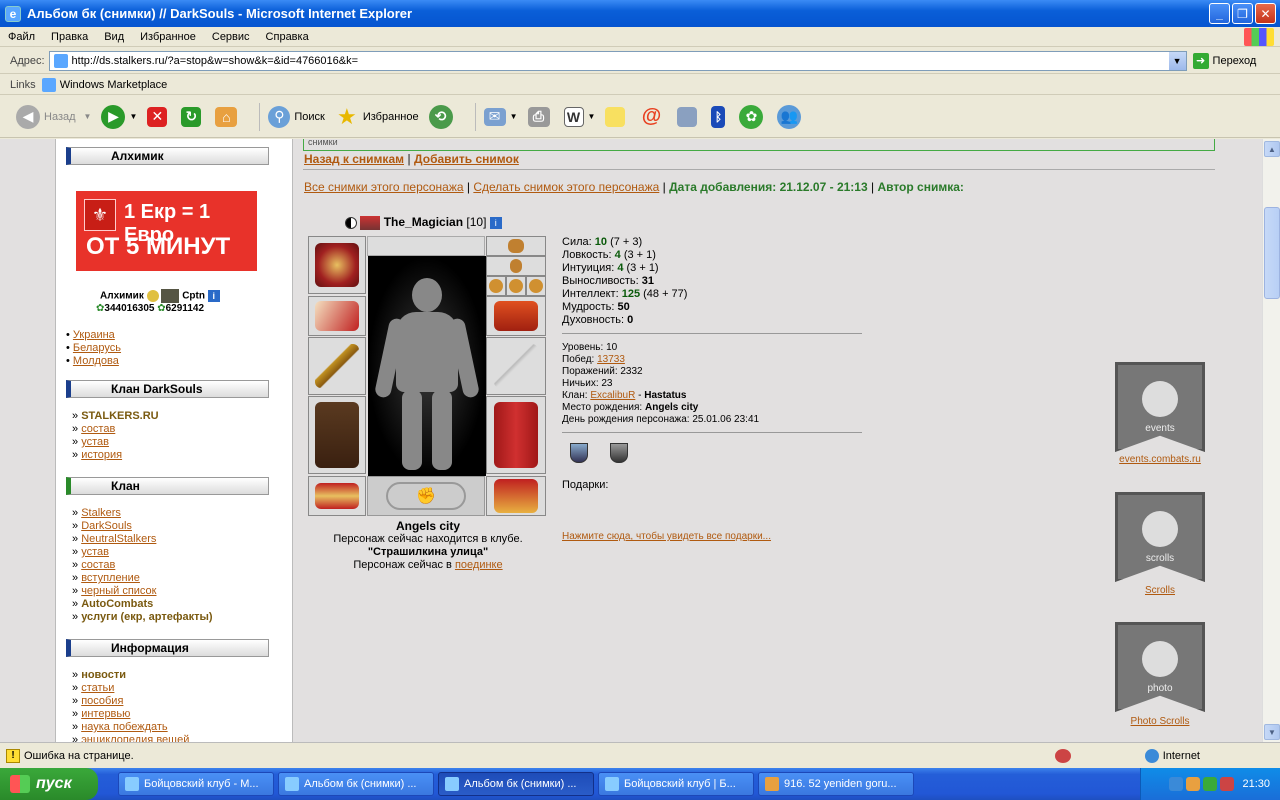 The height and width of the screenshot is (800, 1280). I want to click on menu-view: Вид, so click(114, 37).